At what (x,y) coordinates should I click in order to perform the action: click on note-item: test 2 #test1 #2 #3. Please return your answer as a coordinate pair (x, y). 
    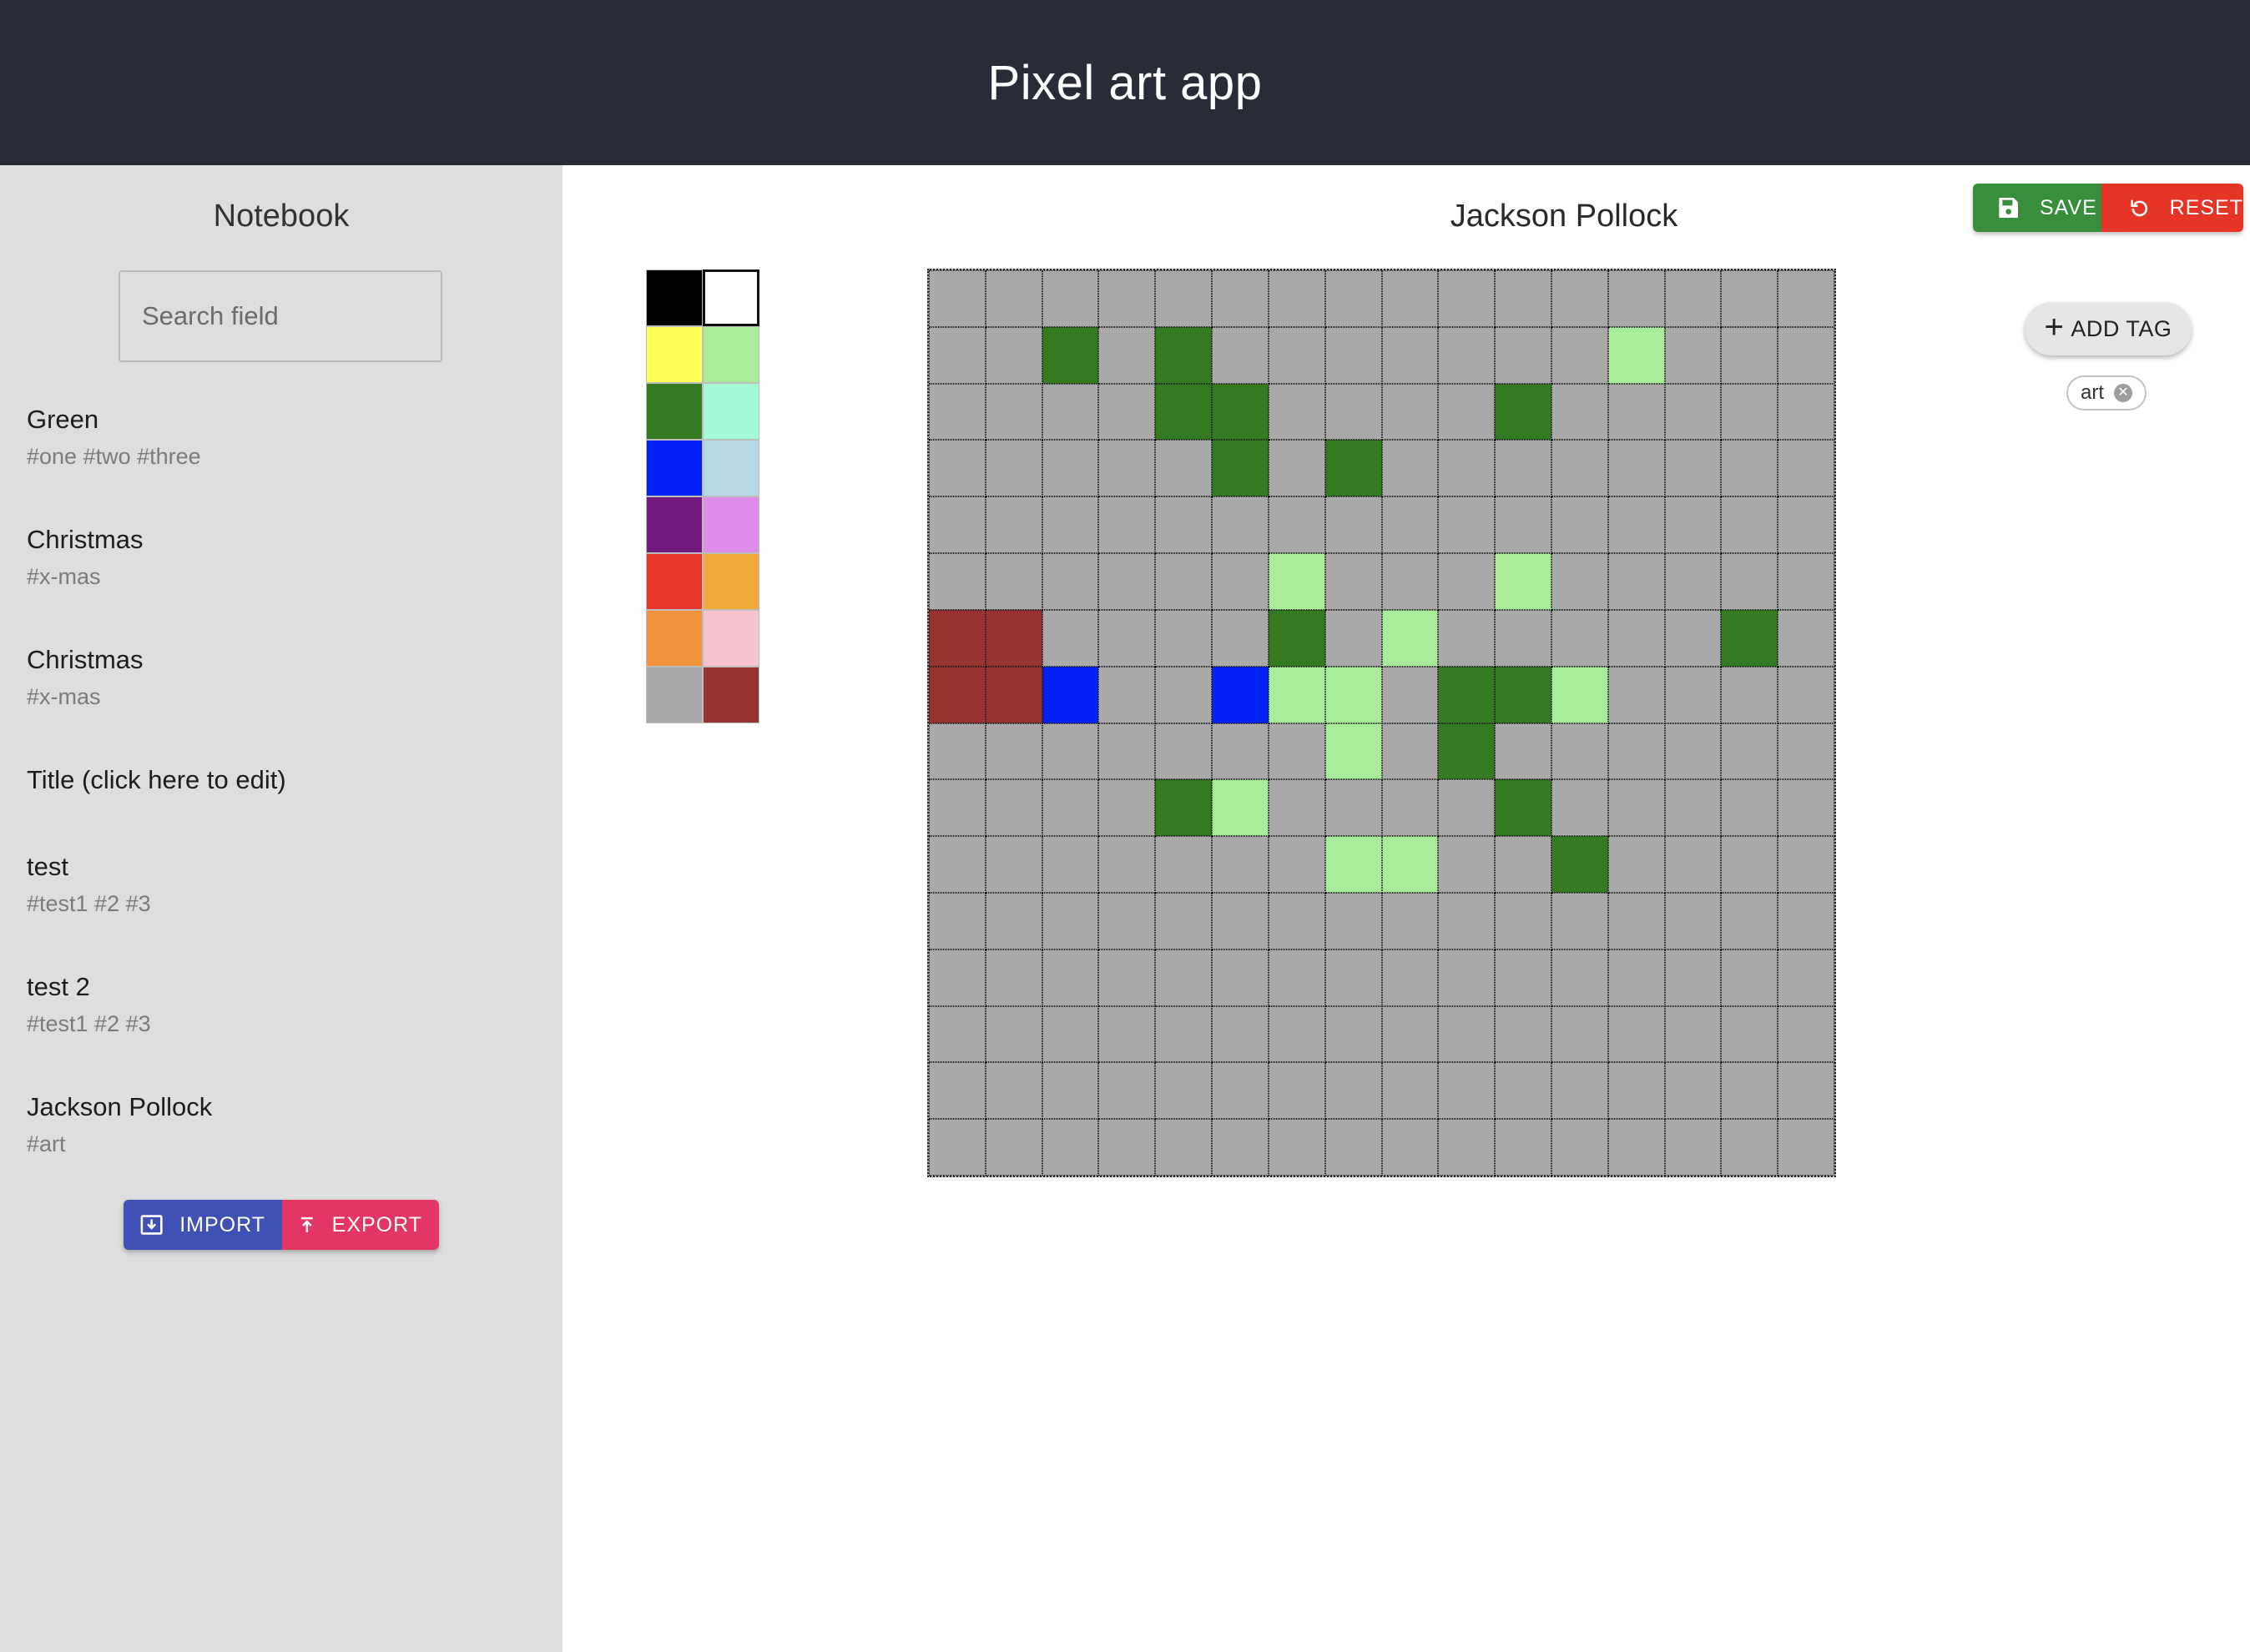
    Looking at the image, I should click on (277, 1030).